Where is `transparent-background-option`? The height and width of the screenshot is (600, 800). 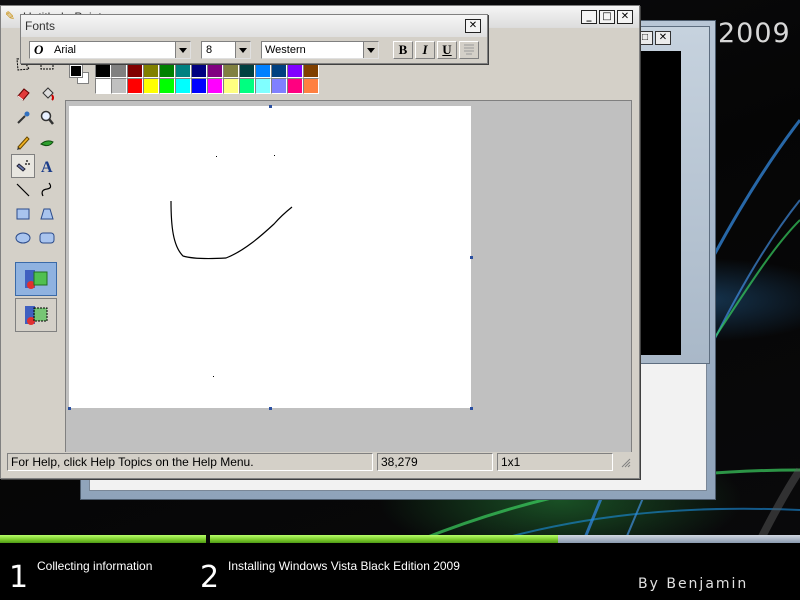 transparent-background-option is located at coordinates (36, 315).